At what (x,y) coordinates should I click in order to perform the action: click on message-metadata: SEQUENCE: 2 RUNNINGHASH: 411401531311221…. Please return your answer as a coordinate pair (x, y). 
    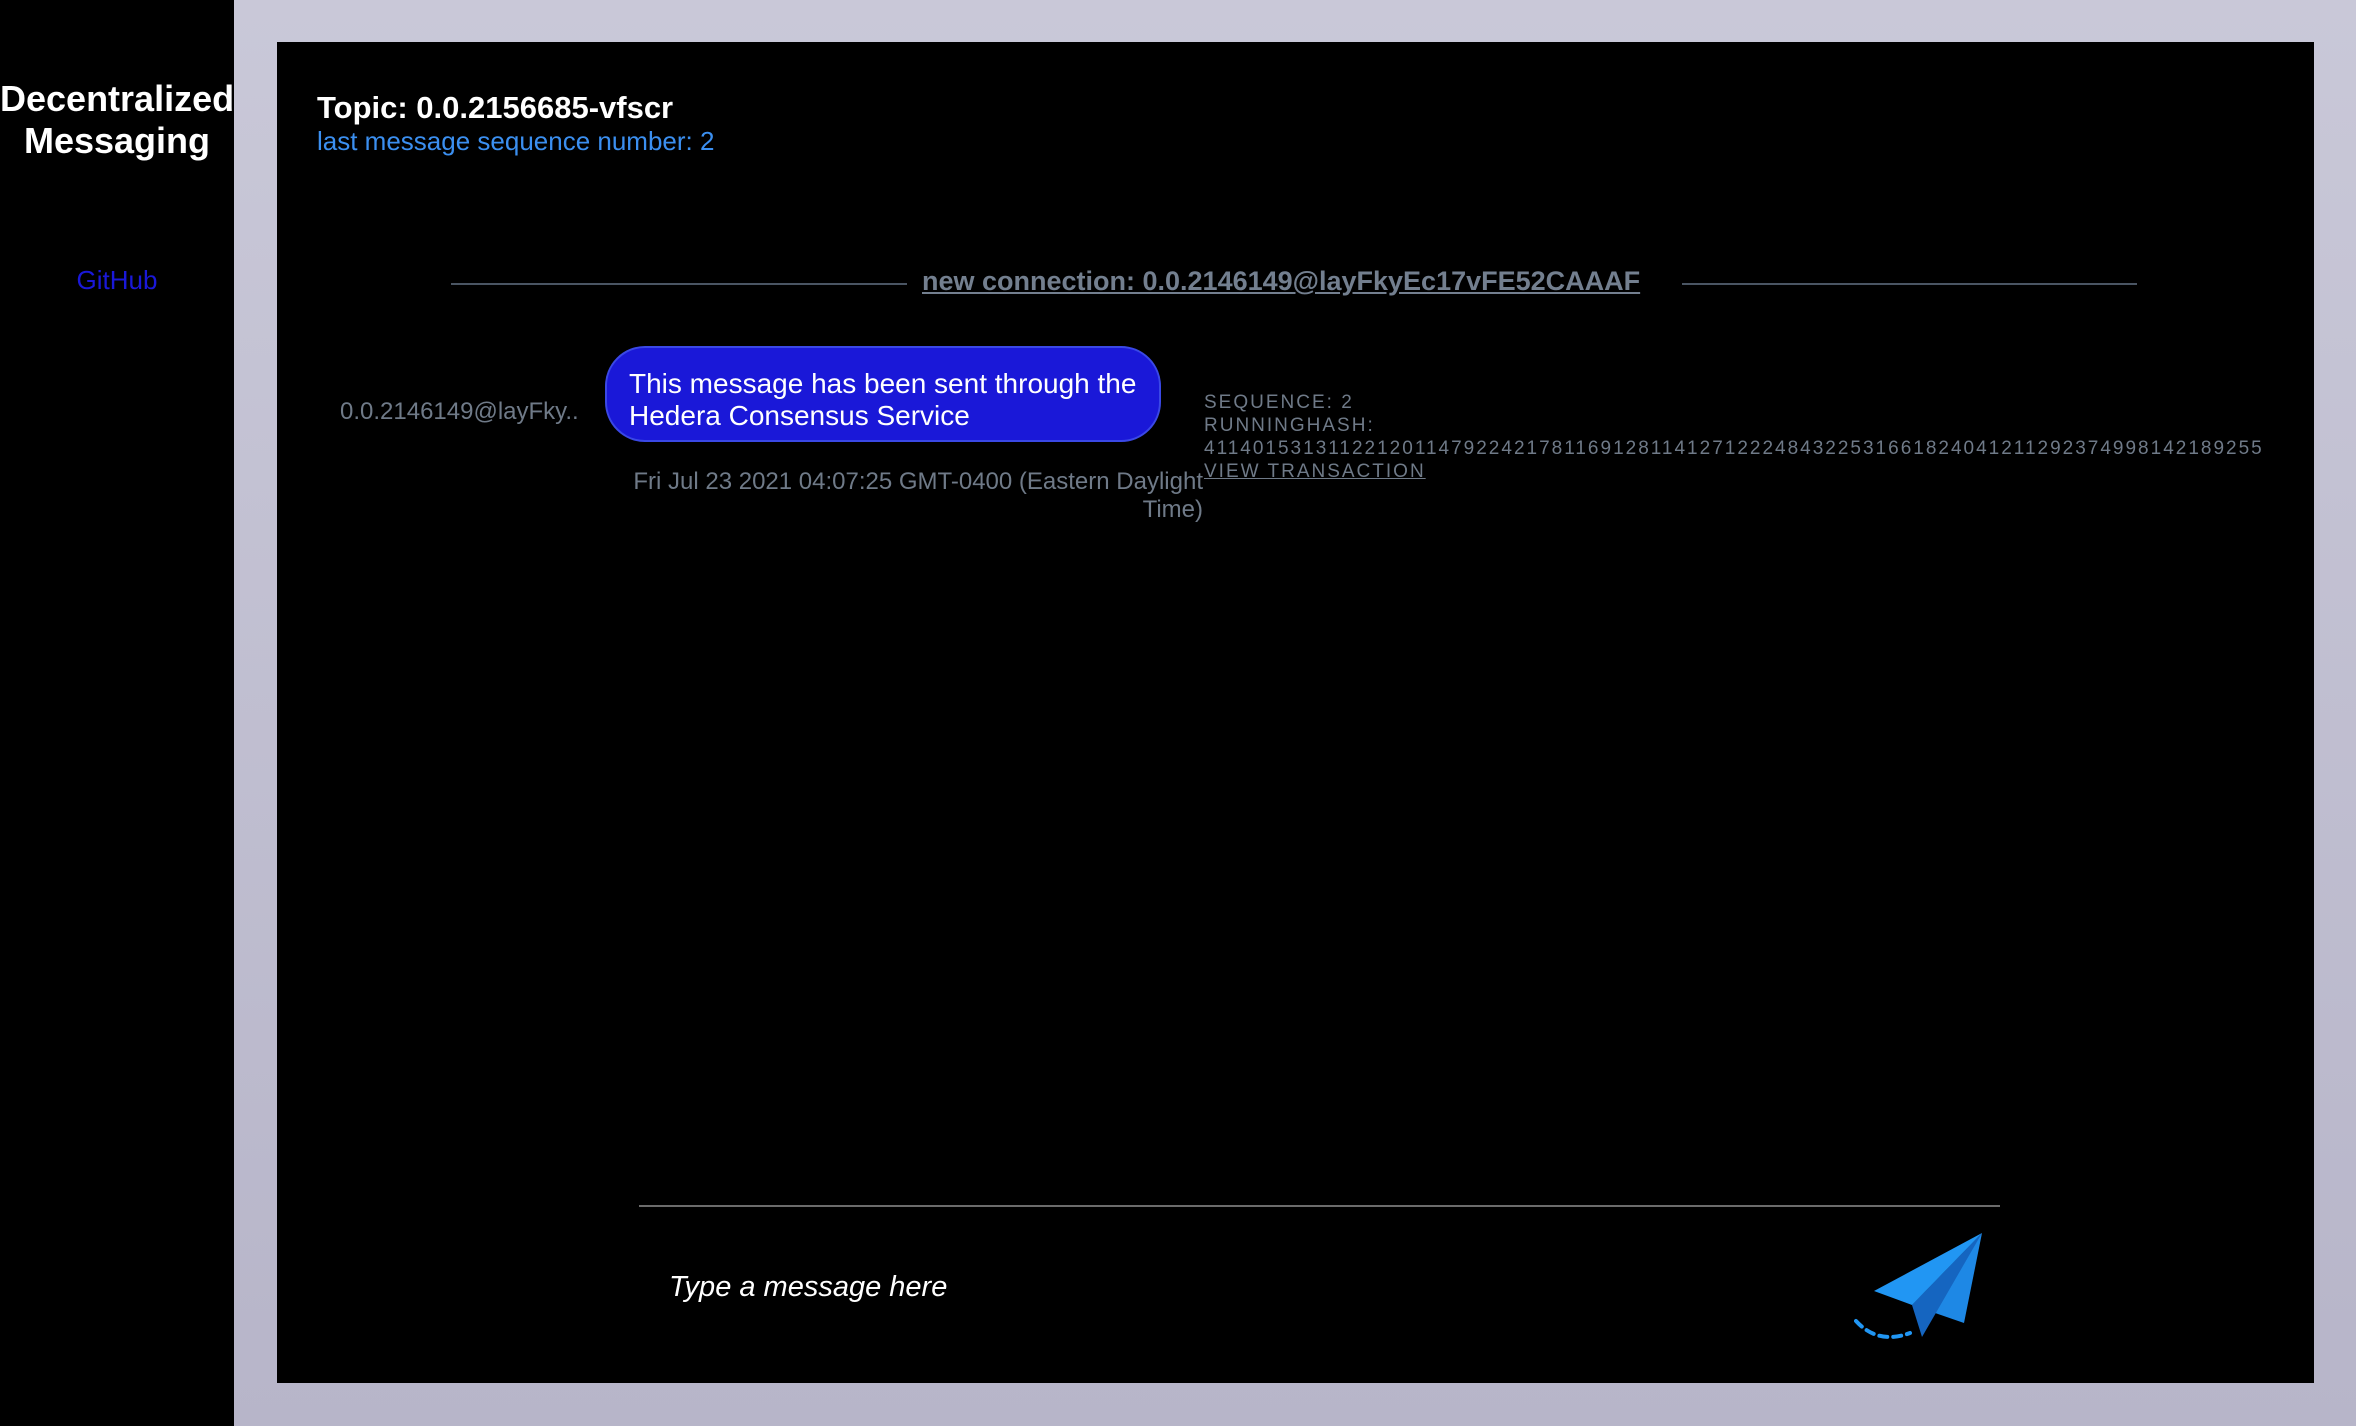
    Looking at the image, I should click on (1757, 437).